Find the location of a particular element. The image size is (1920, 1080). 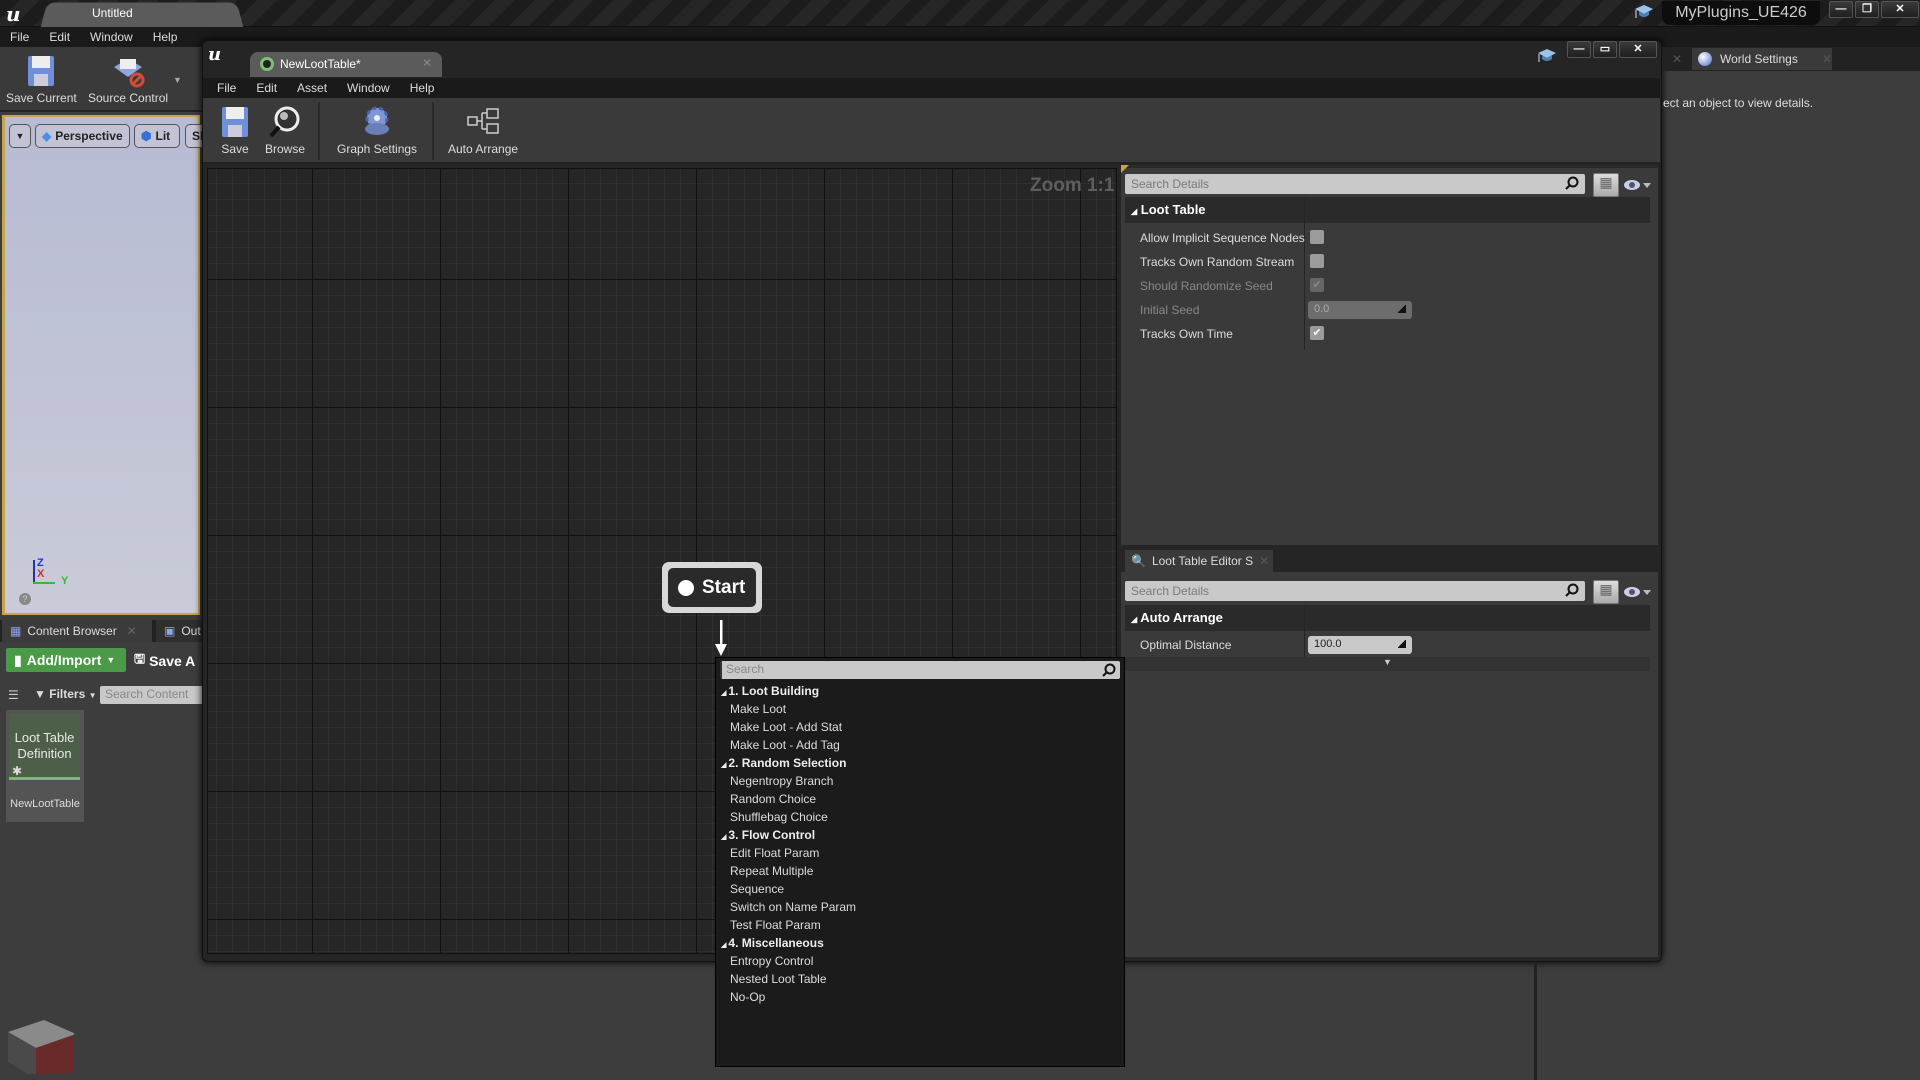

asset-name: NewLootTable is located at coordinates (45, 804).